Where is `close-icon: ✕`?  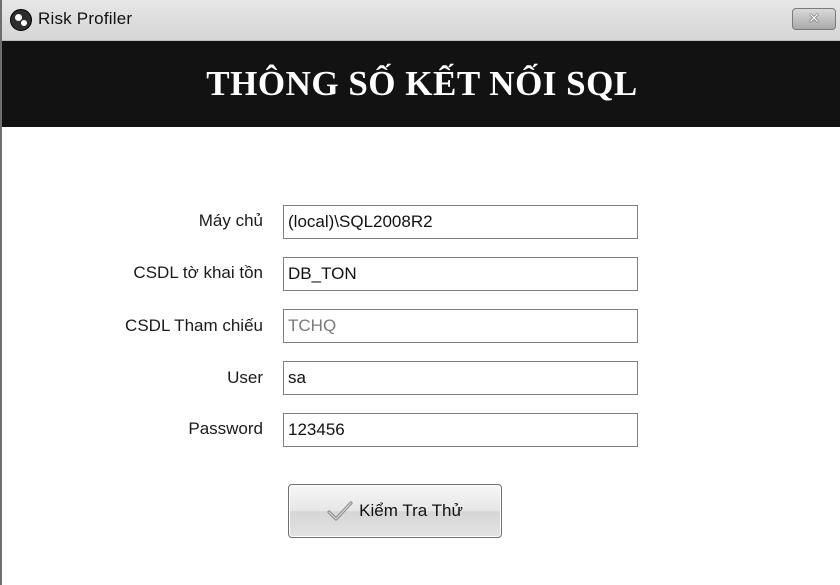
close-icon: ✕ is located at coordinates (814, 19).